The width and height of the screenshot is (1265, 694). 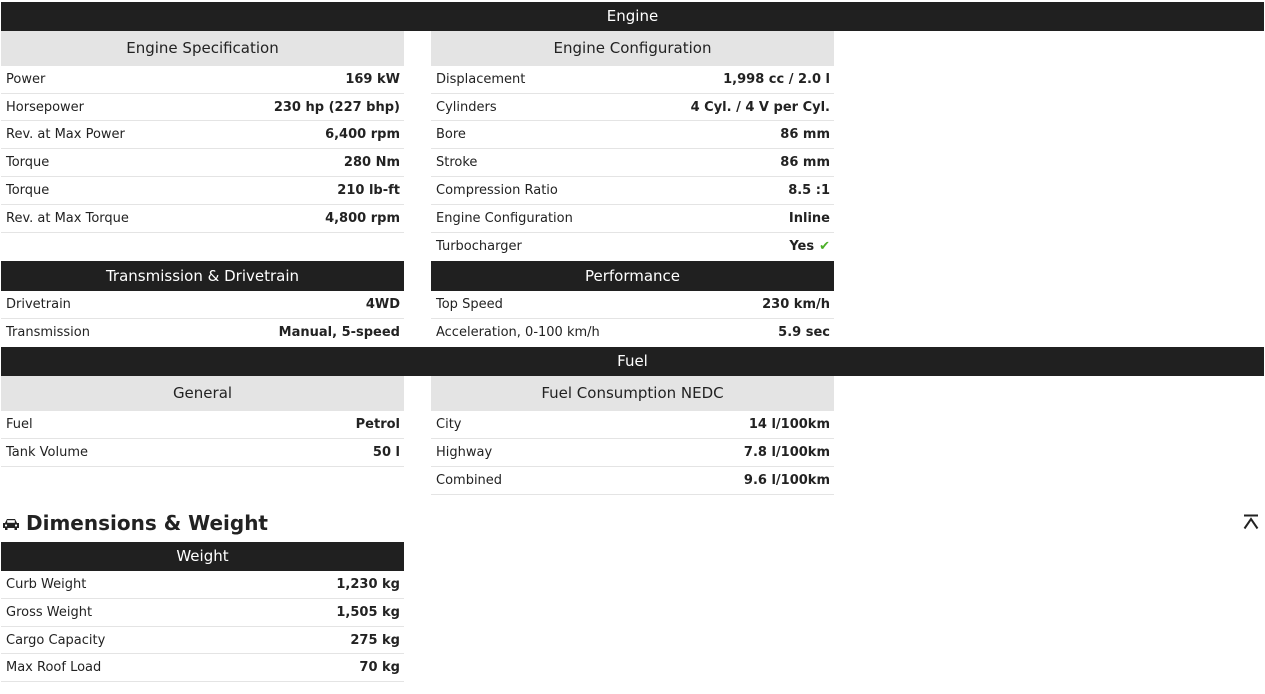 I want to click on table-row: Torque 280 Nm, so click(x=202, y=163).